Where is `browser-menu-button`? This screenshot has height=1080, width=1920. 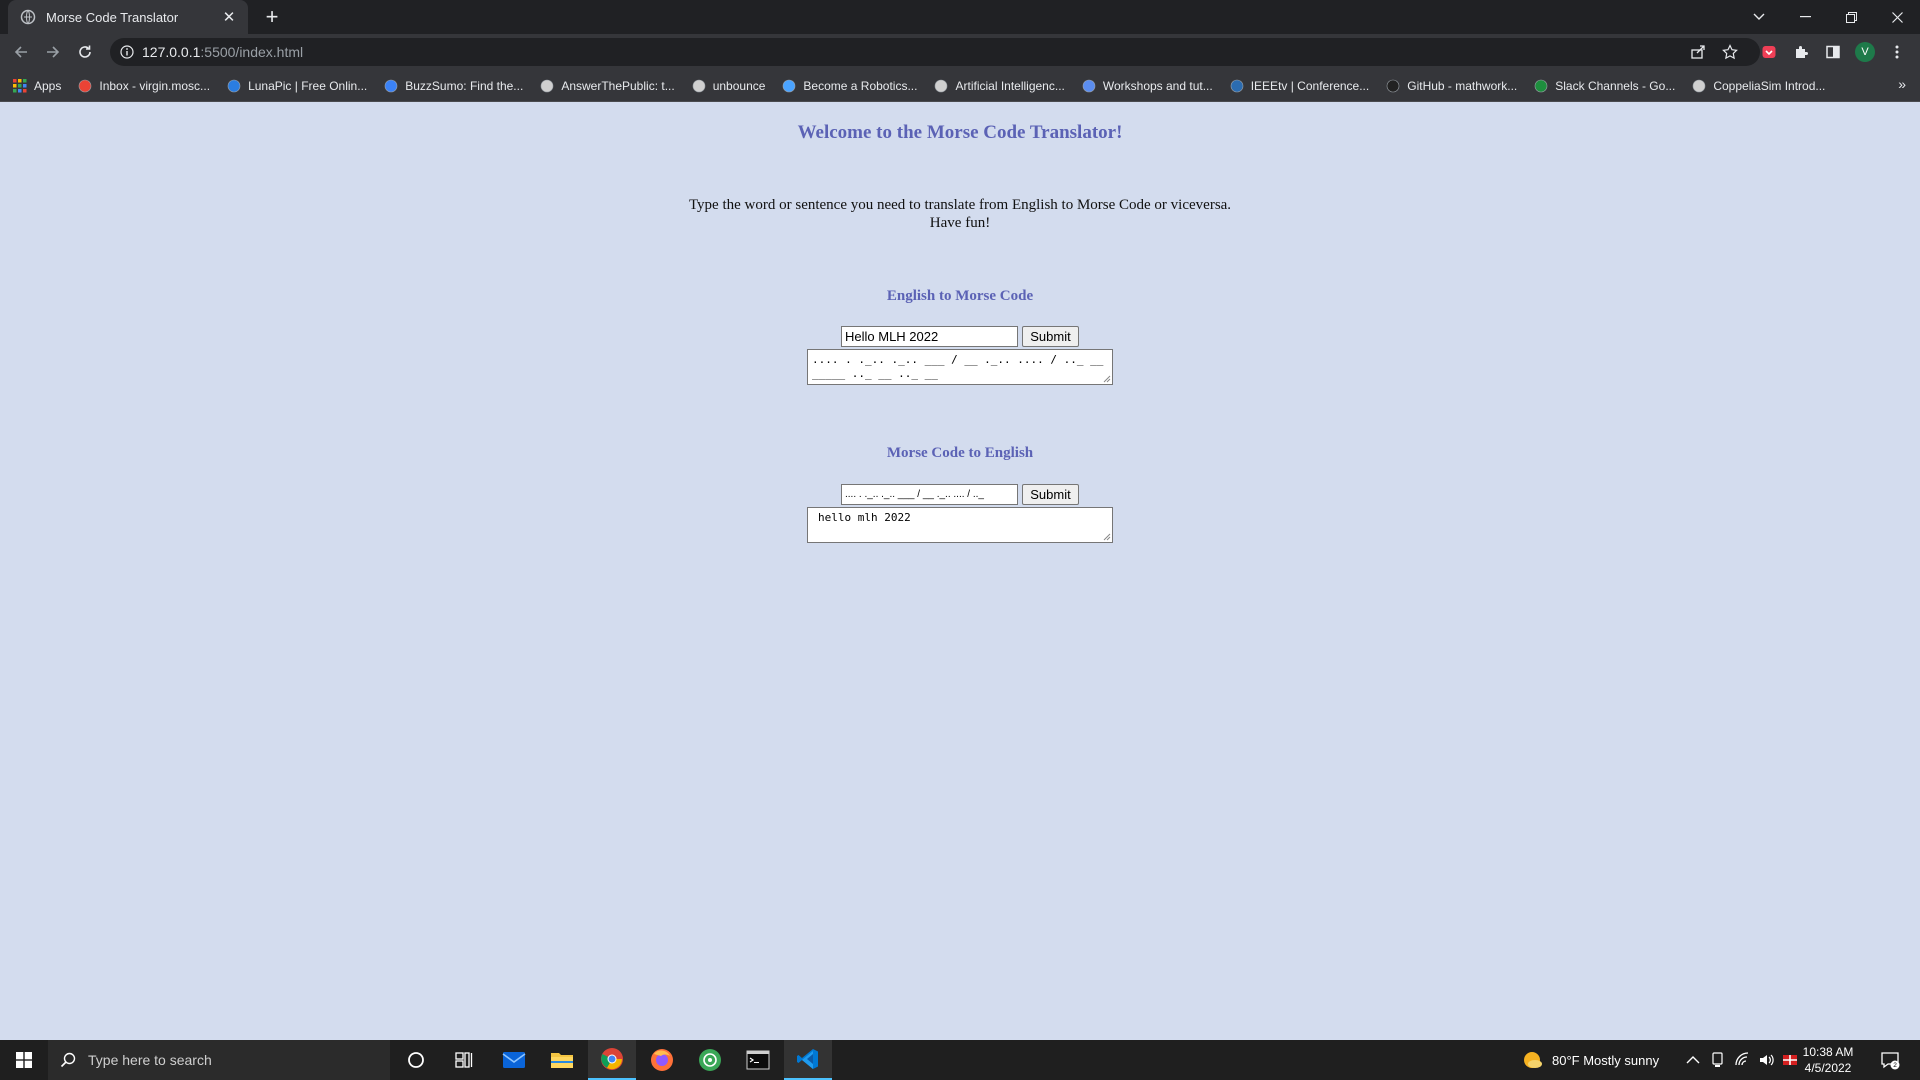 browser-menu-button is located at coordinates (1897, 52).